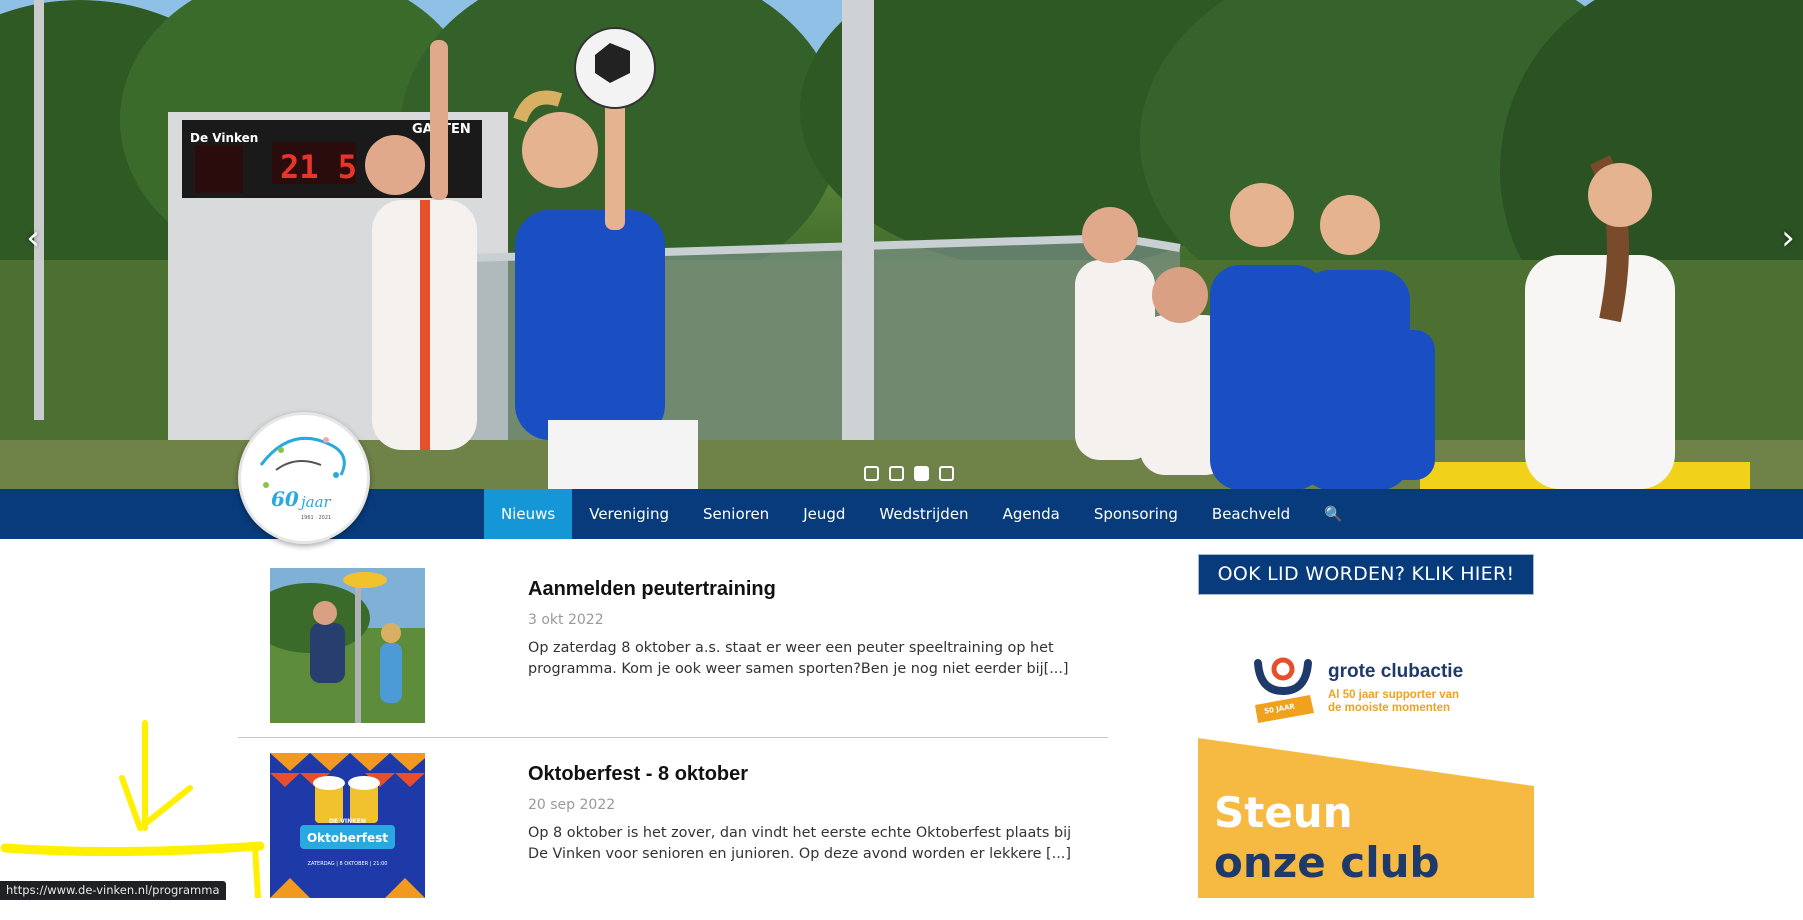 Image resolution: width=1803 pixels, height=920 pixels. What do you see at coordinates (348, 864) in the screenshot?
I see `poster-date: ZATERDAG | 8 OKTOBER | 21:00` at bounding box center [348, 864].